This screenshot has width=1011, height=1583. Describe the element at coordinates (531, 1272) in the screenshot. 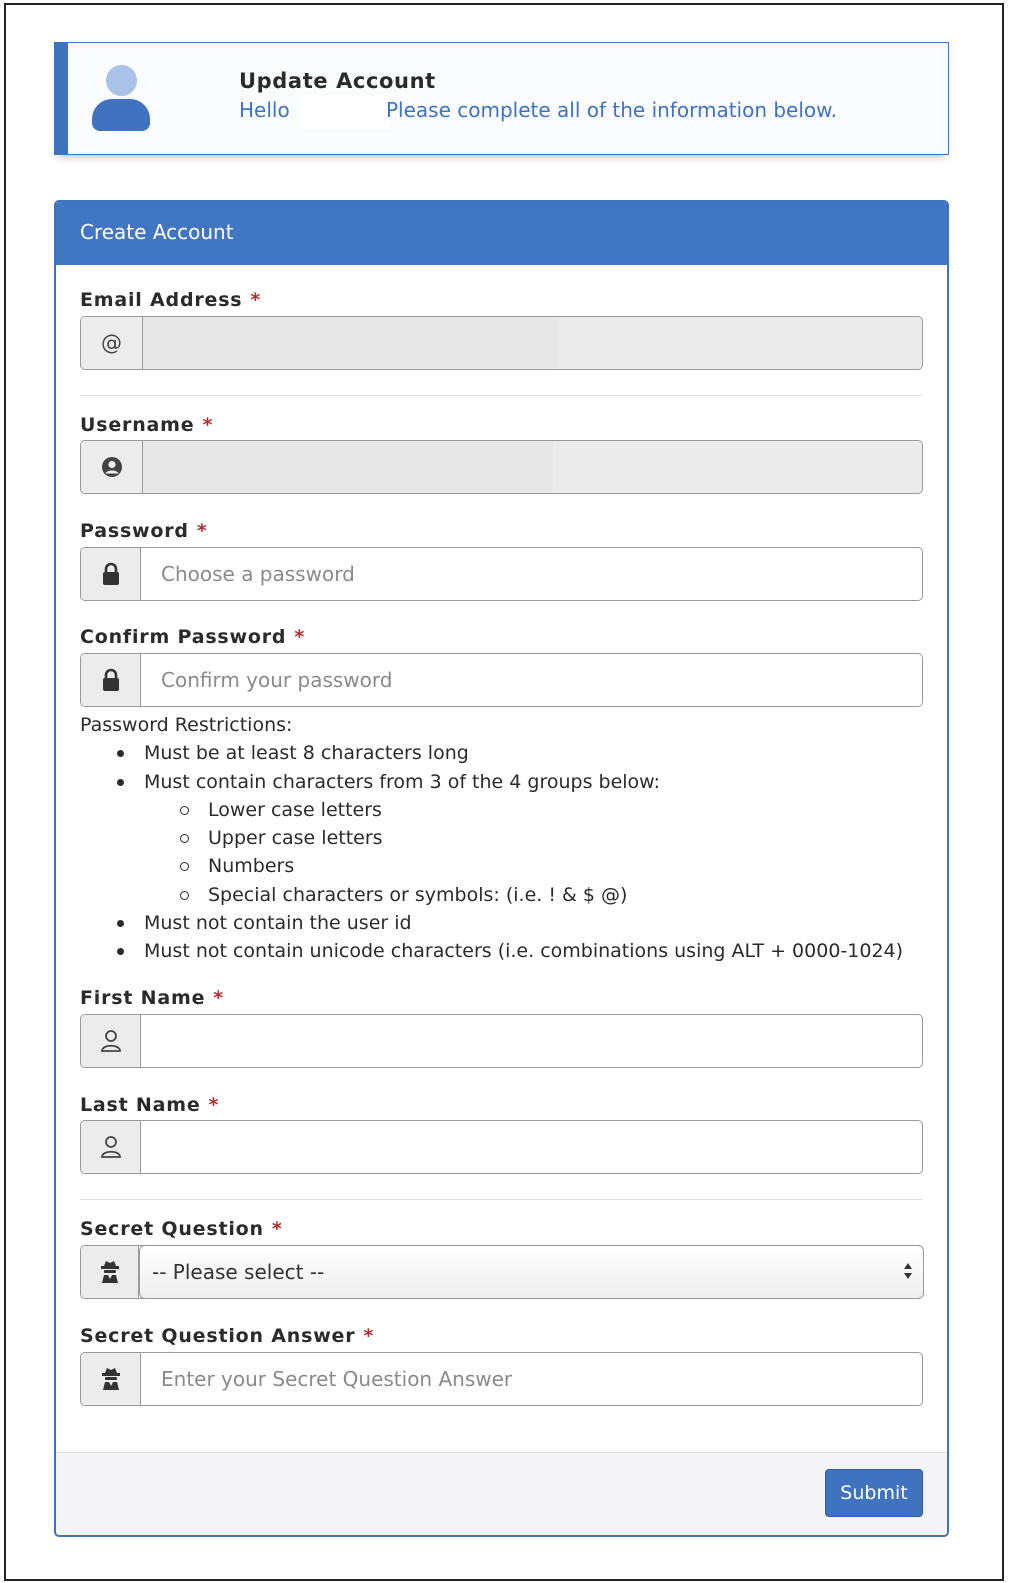

I see `secret-question-select: -- Please select --` at that location.